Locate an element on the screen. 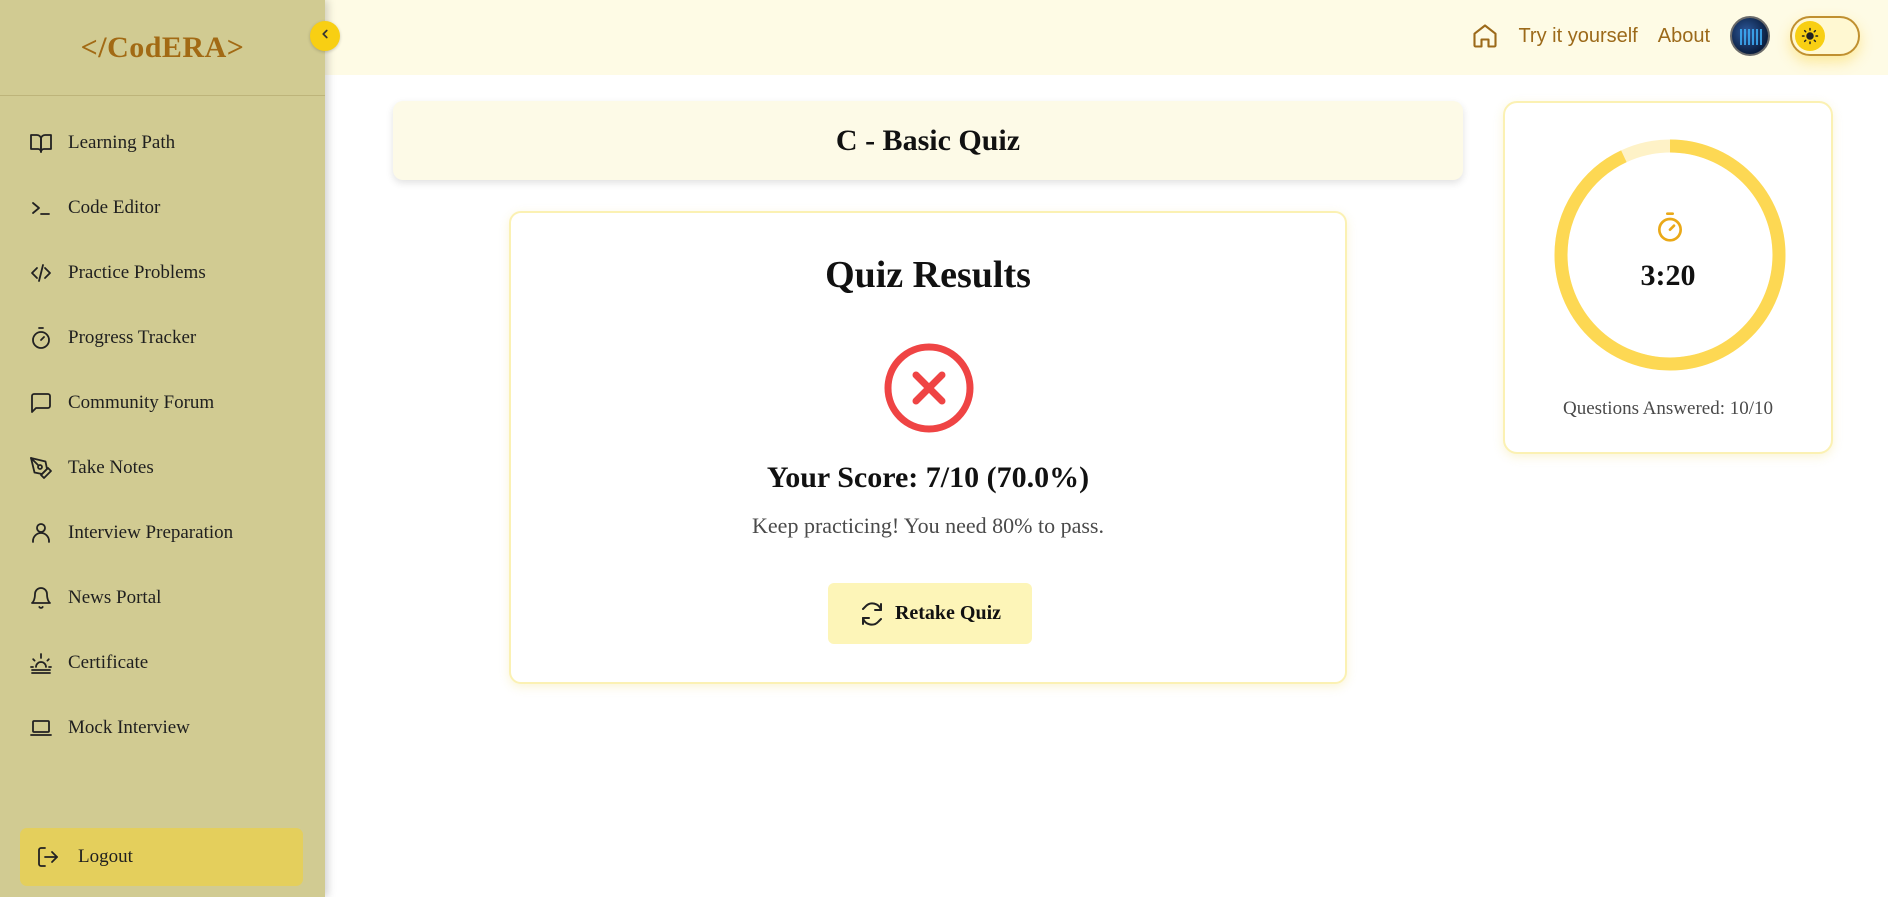  quiz-title-bar: C - Basic Quiz is located at coordinates (928, 140).